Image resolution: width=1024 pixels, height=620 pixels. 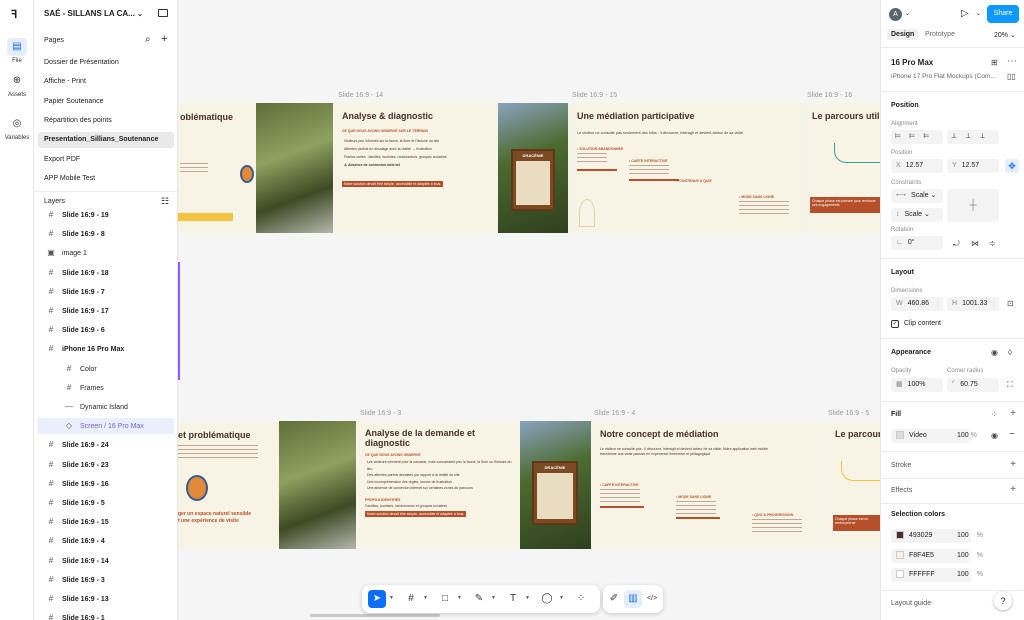 What do you see at coordinates (1013, 489) in the screenshot?
I see `add-effect-icon: +` at bounding box center [1013, 489].